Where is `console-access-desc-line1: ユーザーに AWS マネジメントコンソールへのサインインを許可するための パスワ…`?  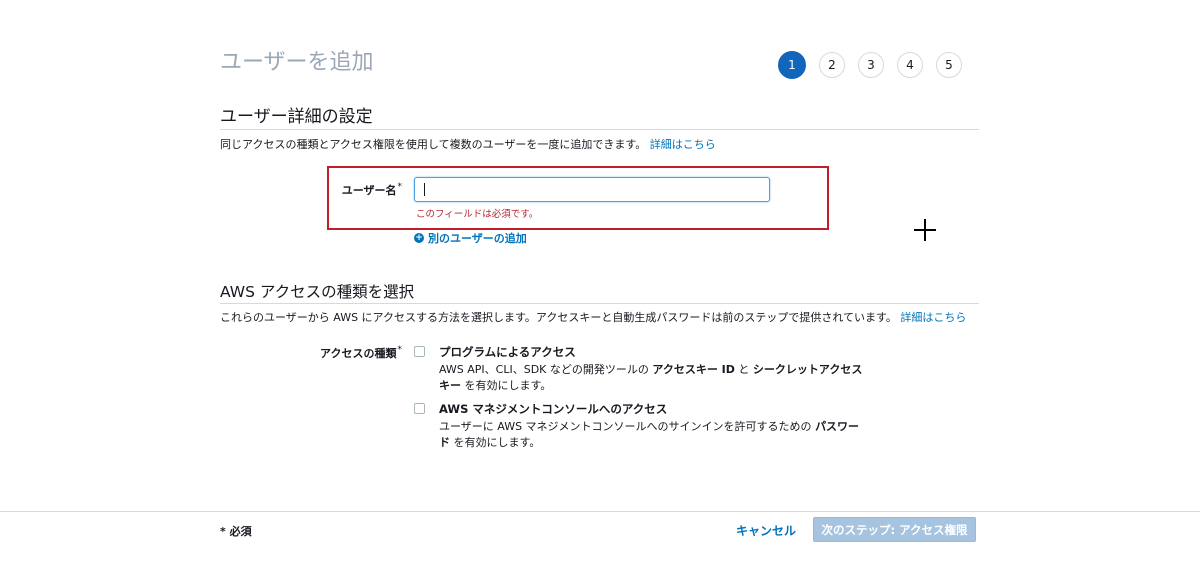 console-access-desc-line1: ユーザーに AWS マネジメントコンソールへのサインインを許可するための パスワ… is located at coordinates (649, 426).